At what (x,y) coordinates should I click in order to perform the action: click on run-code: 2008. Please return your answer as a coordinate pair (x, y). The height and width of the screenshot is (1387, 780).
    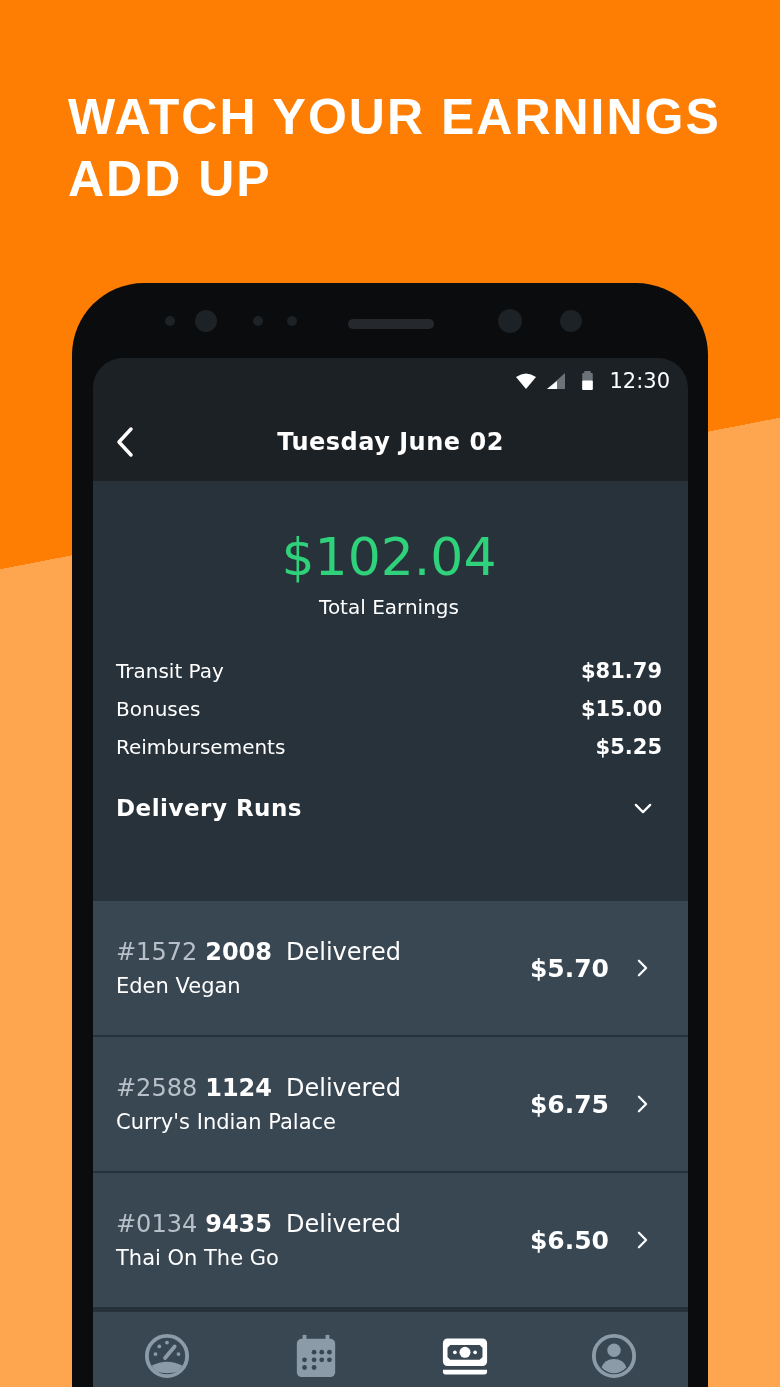
    Looking at the image, I should click on (238, 952).